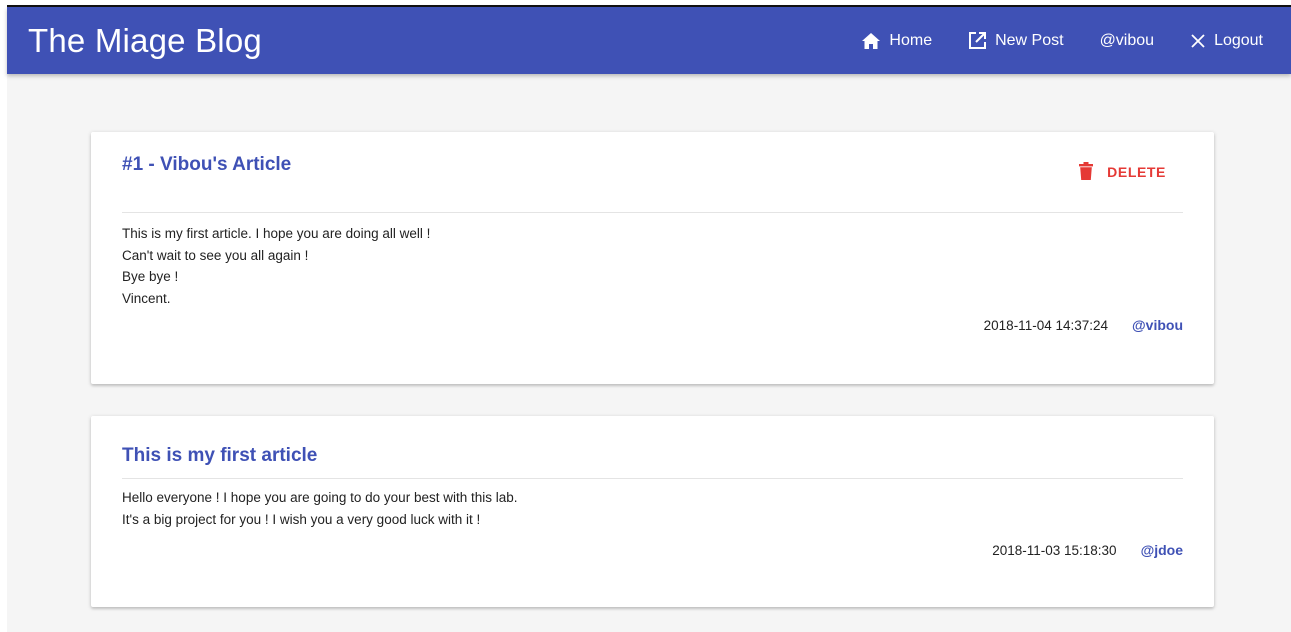  Describe the element at coordinates (911, 40) in the screenshot. I see `nav-home-label: Home` at that location.